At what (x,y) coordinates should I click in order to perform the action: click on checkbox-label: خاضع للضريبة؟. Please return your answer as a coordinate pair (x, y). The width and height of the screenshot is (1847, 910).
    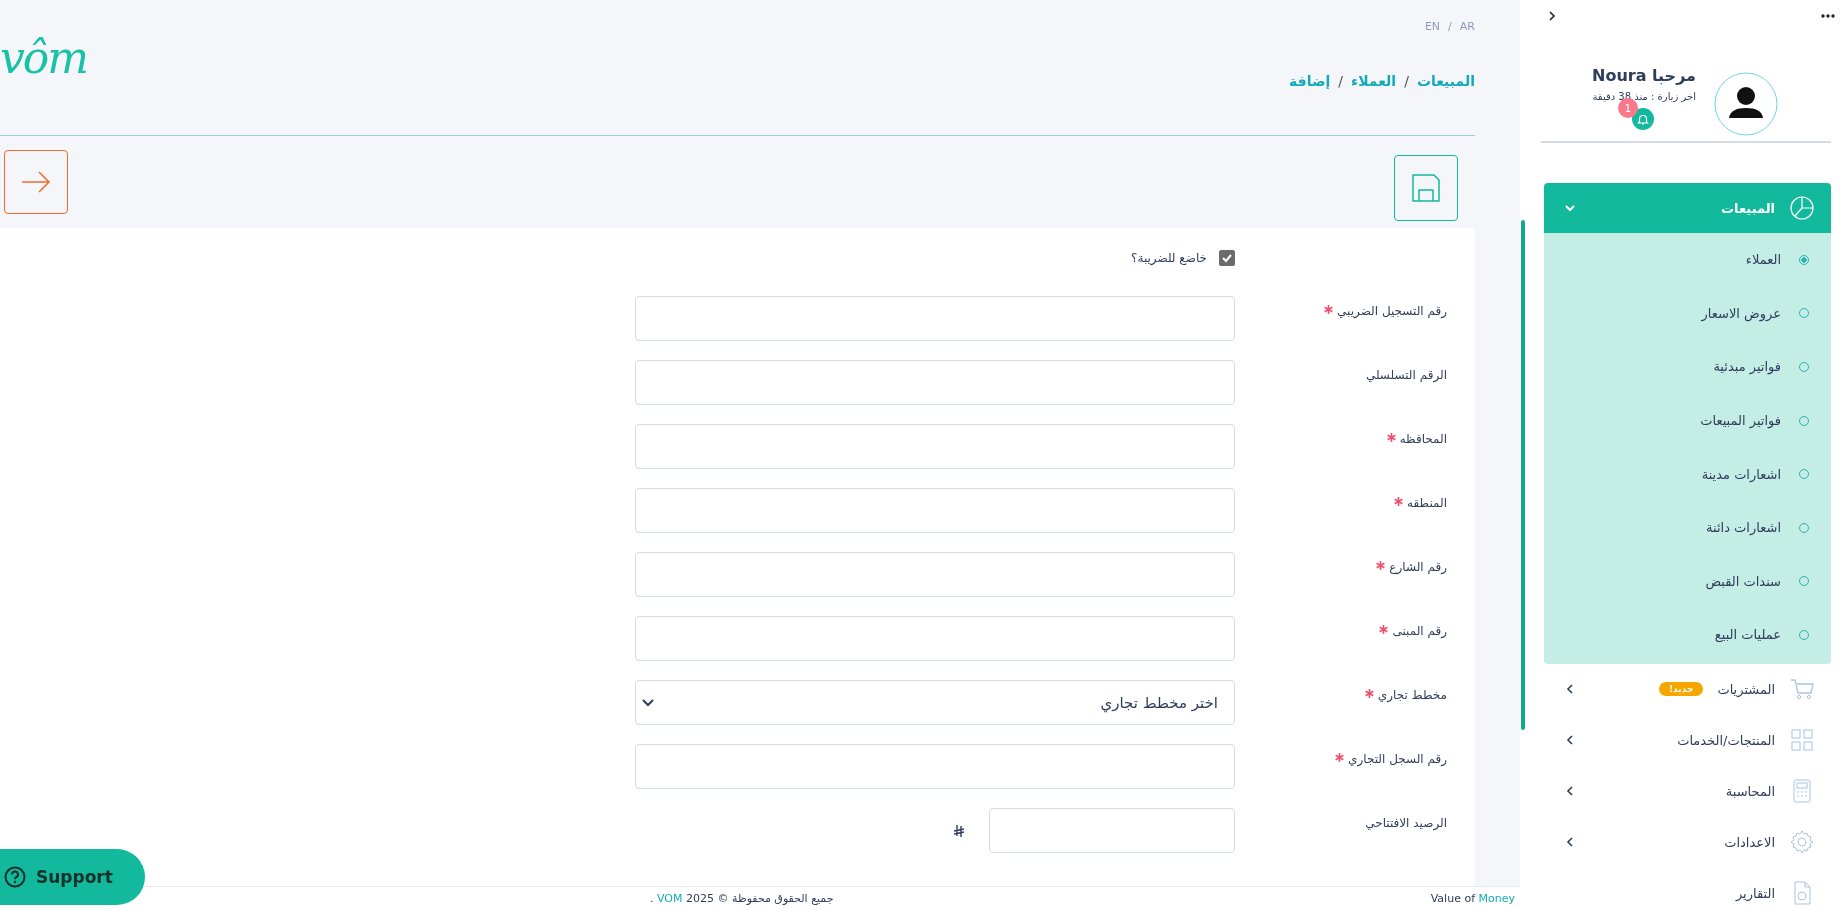
    Looking at the image, I should click on (1169, 258).